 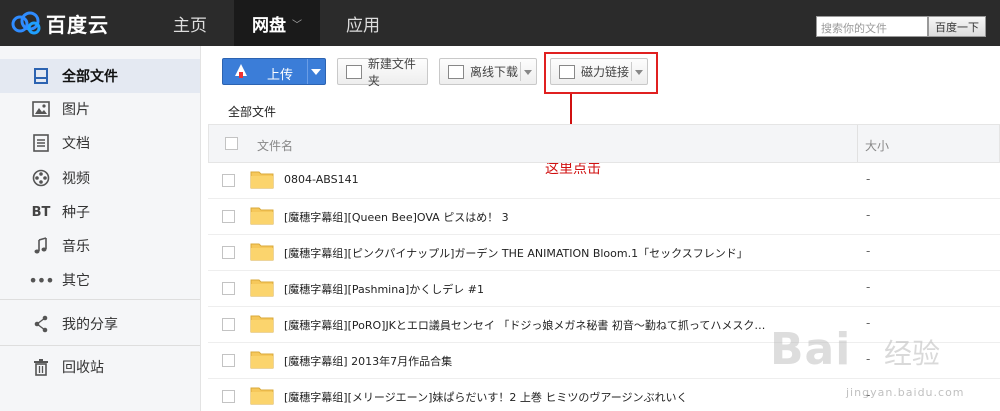 I want to click on sidebar-item-label: 我的分享, so click(x=90, y=325).